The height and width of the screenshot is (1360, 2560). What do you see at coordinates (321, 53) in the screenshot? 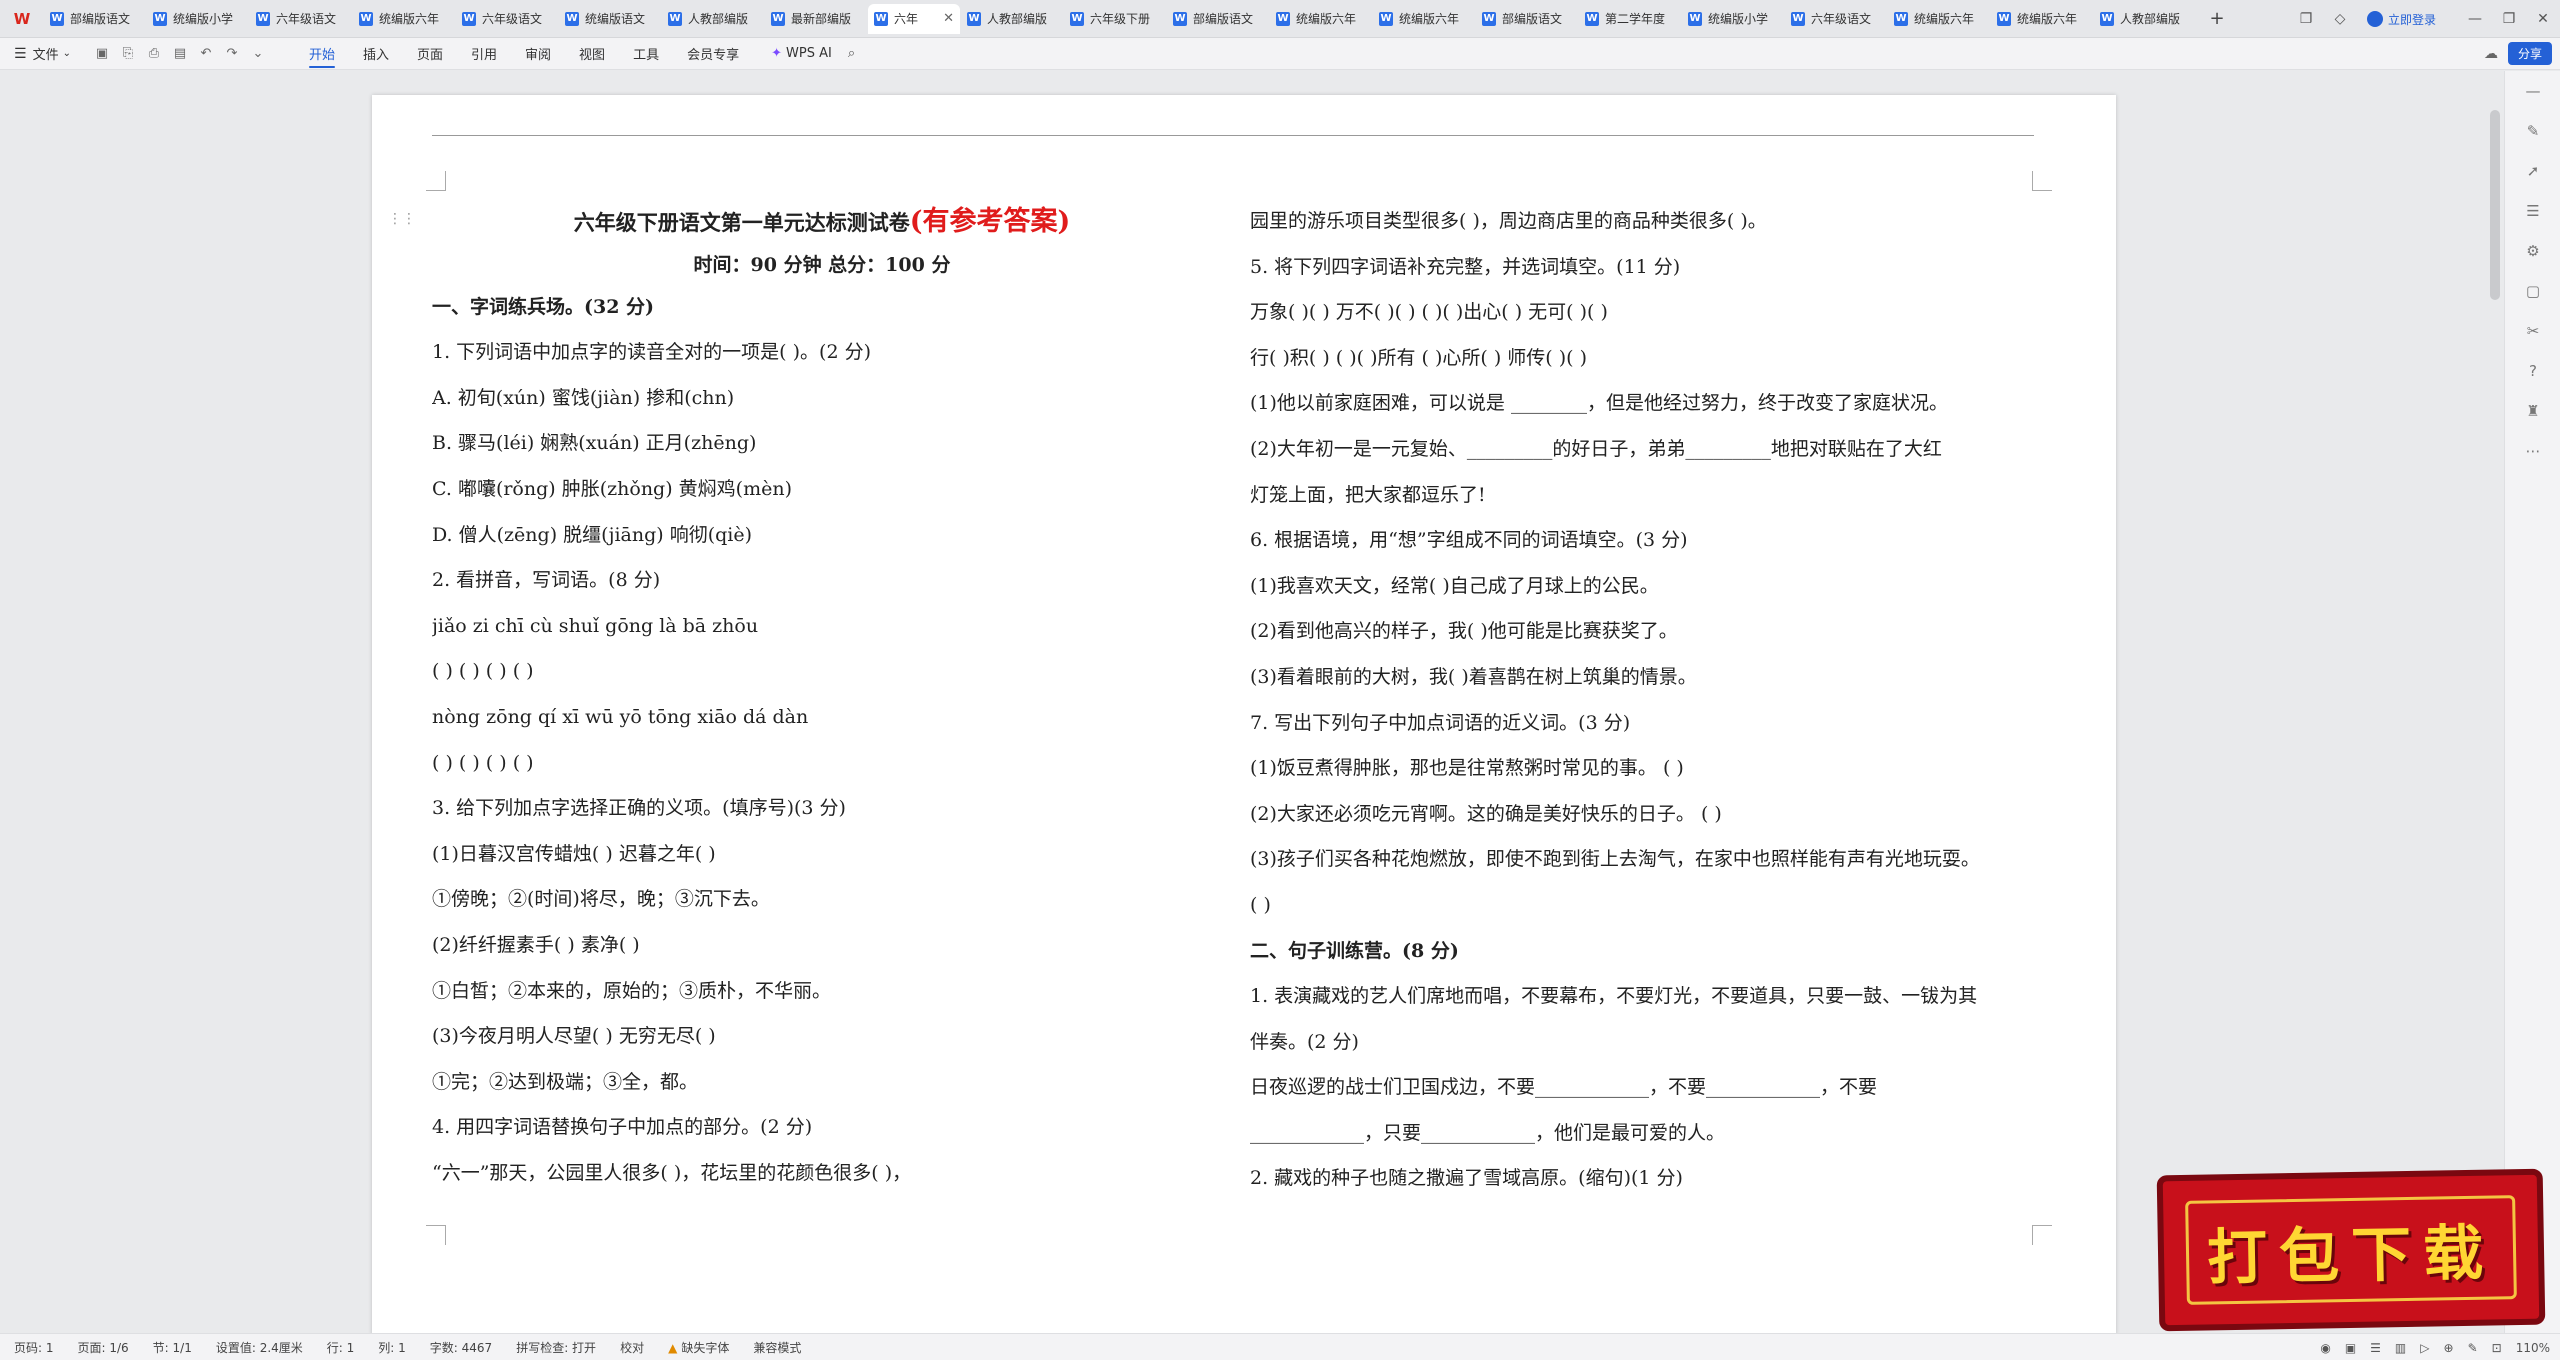
I see `menu-0: 开始` at bounding box center [321, 53].